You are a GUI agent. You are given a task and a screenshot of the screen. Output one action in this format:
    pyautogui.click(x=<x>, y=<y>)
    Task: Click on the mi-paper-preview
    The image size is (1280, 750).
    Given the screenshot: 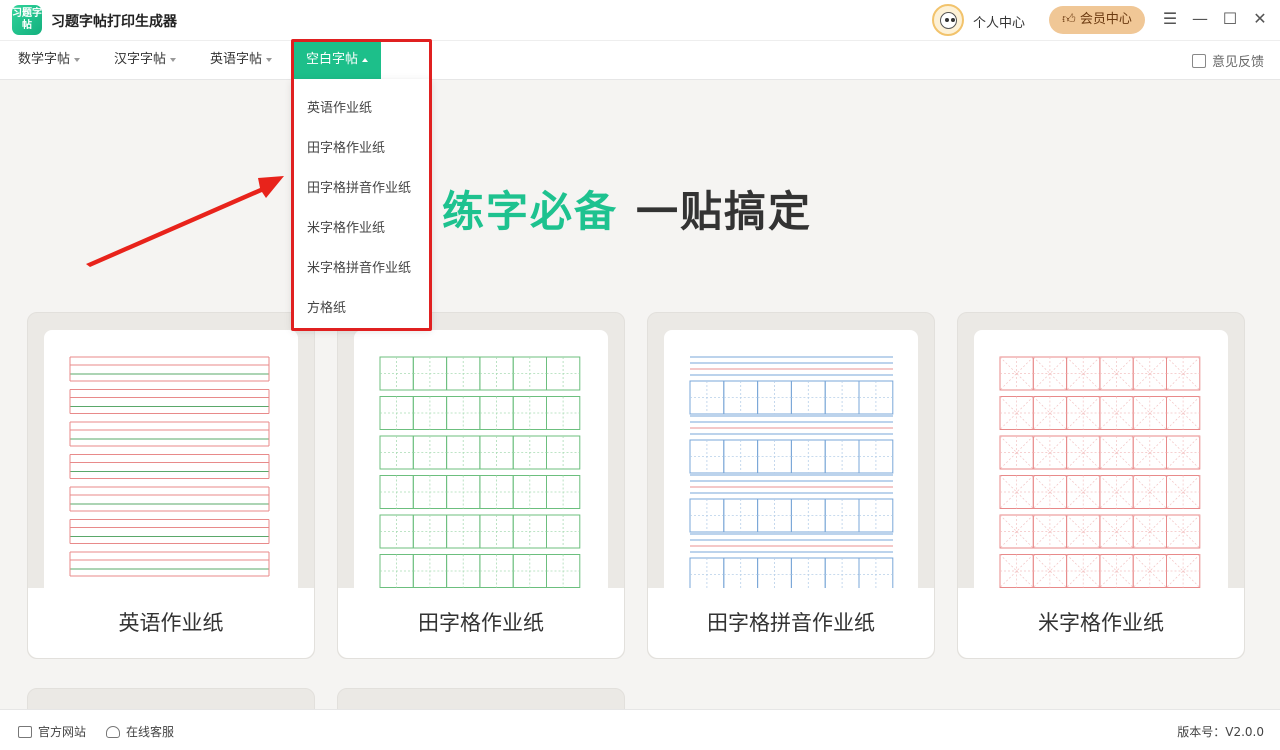 What is the action you would take?
    pyautogui.click(x=1101, y=459)
    